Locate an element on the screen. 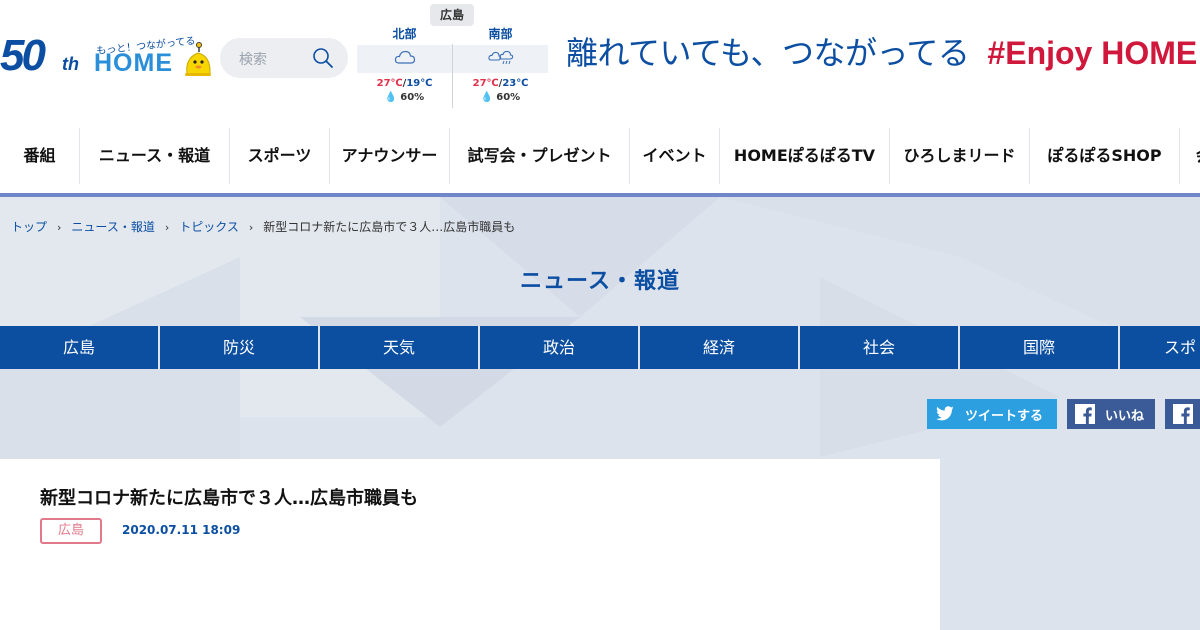 This screenshot has width=1200, height=630. cloud-icon is located at coordinates (405, 59).